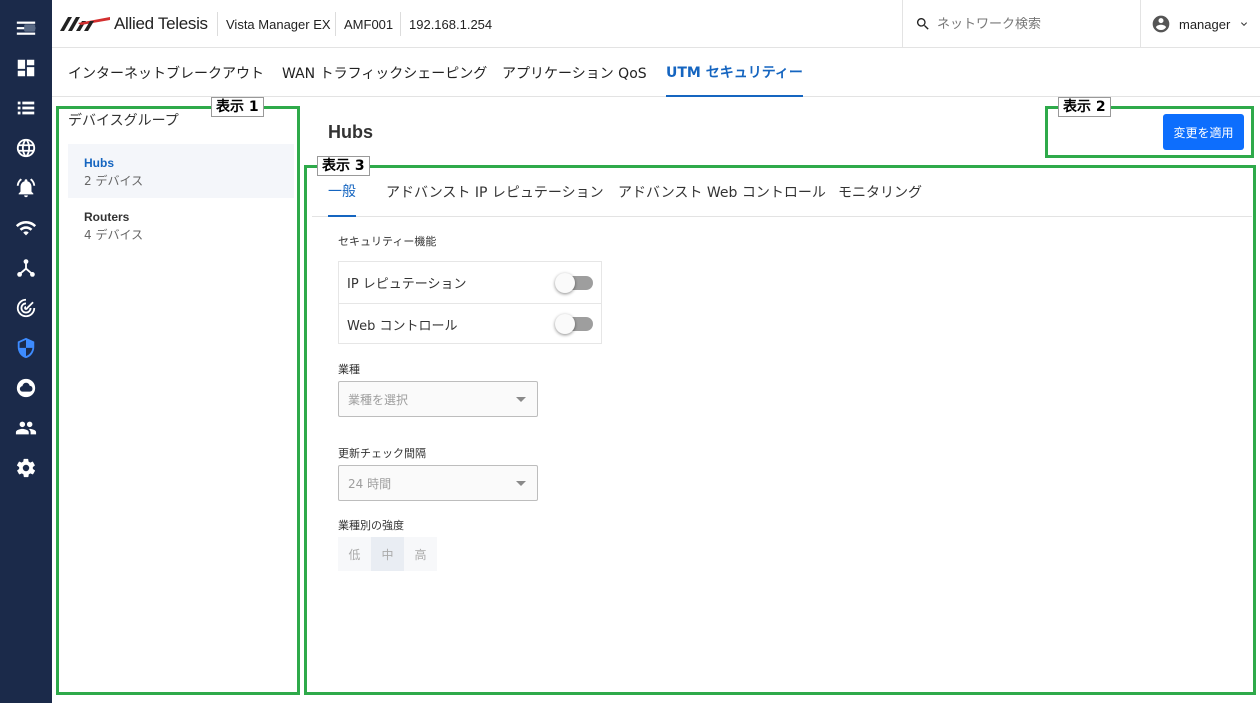 The image size is (1260, 703). I want to click on topology-icon, so click(26, 268).